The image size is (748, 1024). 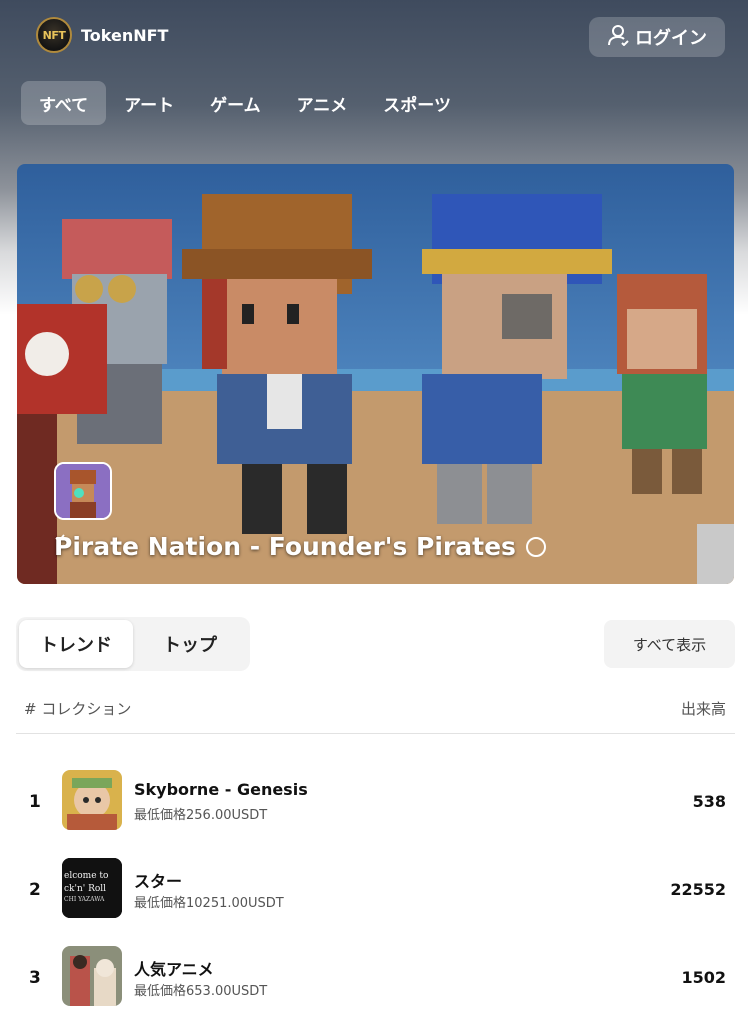 I want to click on rank-number: 2, so click(x=35, y=890).